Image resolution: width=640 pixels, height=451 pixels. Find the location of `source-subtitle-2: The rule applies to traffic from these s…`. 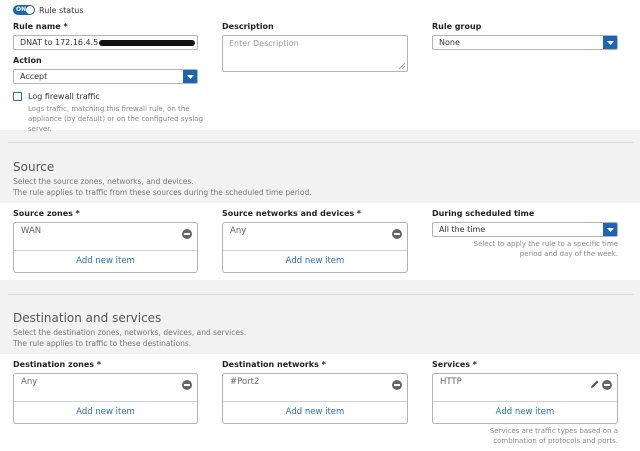

source-subtitle-2: The rule applies to traffic from these s… is located at coordinates (162, 192).